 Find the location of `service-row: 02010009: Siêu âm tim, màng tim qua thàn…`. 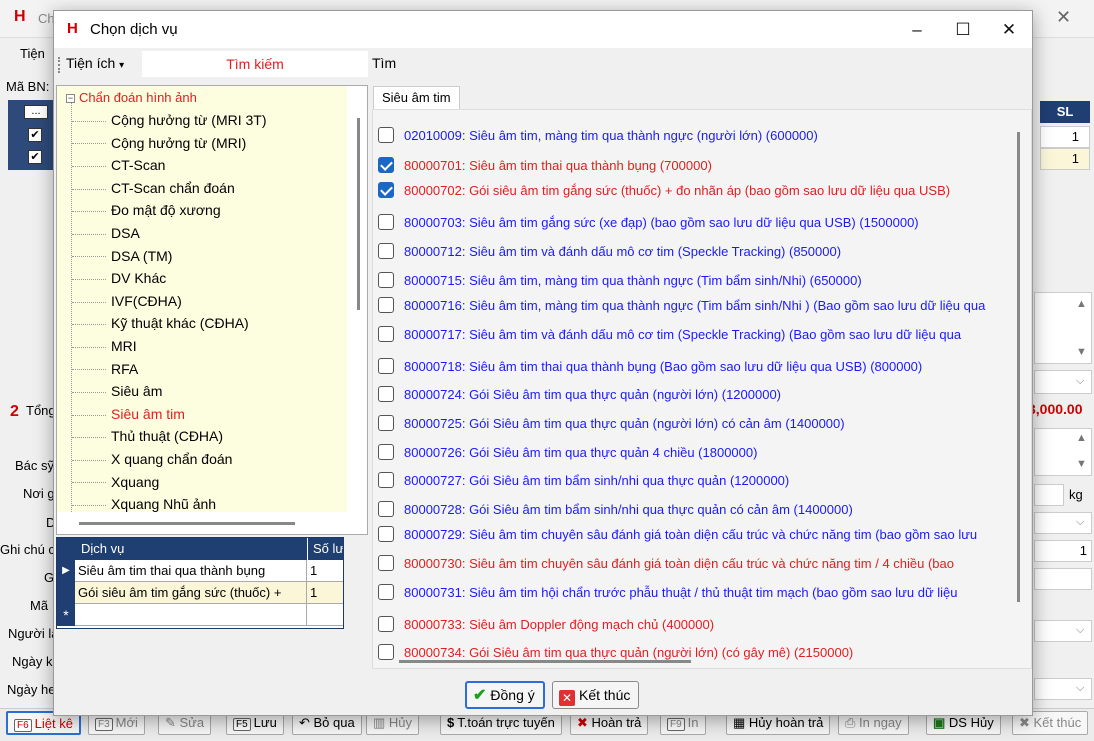

service-row: 02010009: Siêu âm tim, màng tim qua thàn… is located at coordinates (598, 135).